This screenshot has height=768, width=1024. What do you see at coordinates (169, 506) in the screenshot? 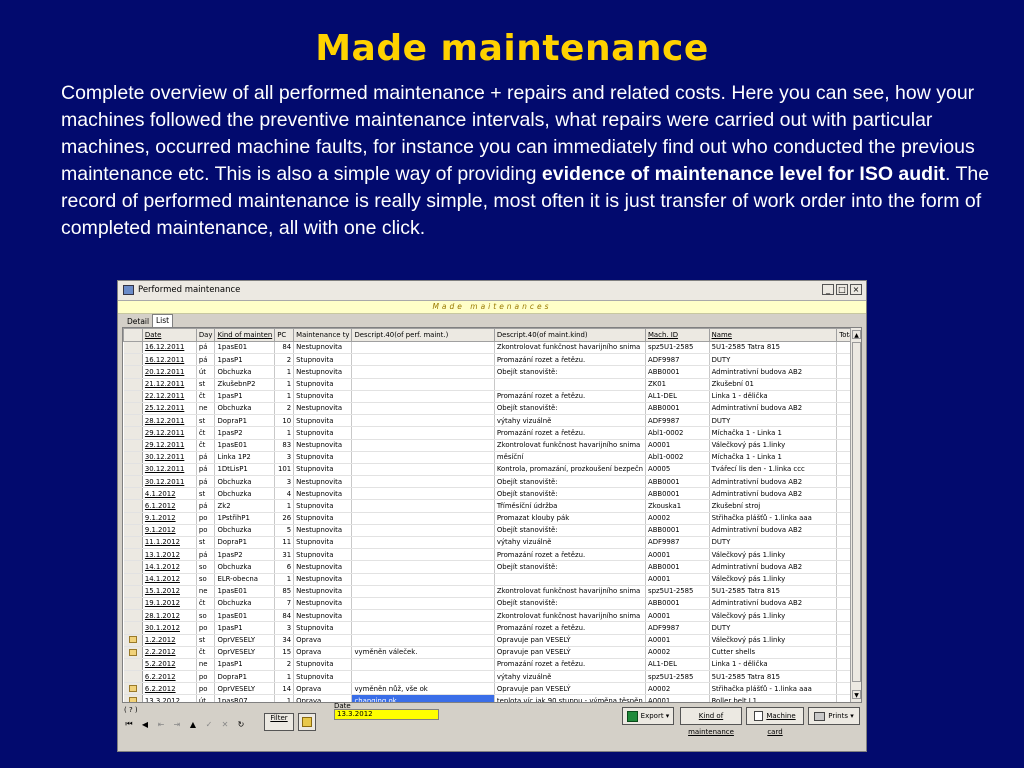
I see `cell-date: 6.1.2012` at bounding box center [169, 506].